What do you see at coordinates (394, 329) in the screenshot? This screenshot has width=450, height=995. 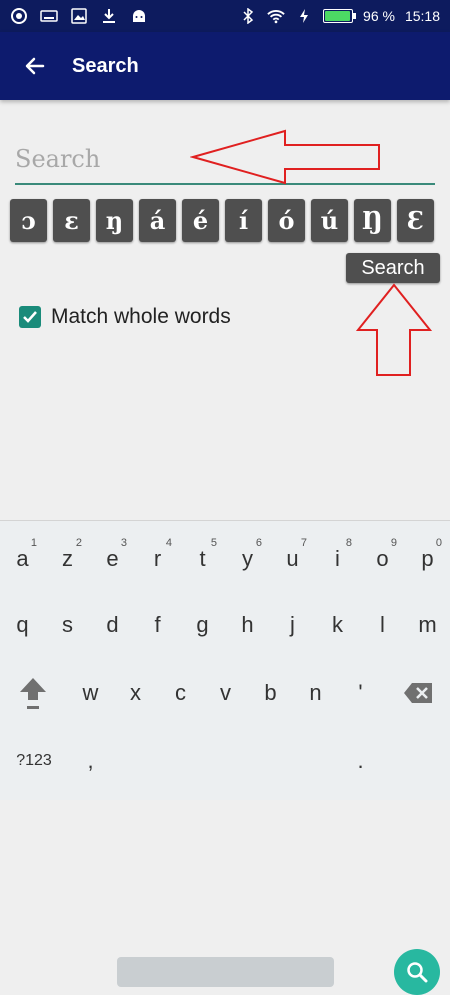 I see `annotation-arrow-up-icon` at bounding box center [394, 329].